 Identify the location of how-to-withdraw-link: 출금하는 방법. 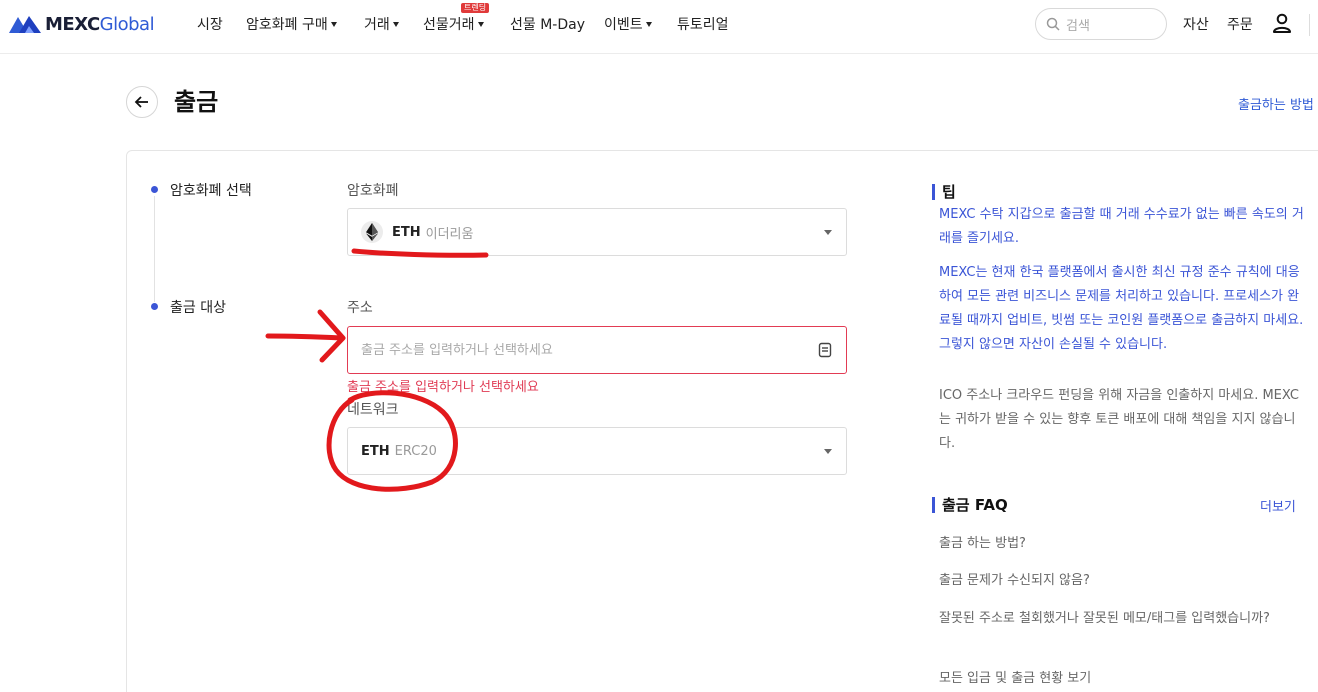
(1276, 103).